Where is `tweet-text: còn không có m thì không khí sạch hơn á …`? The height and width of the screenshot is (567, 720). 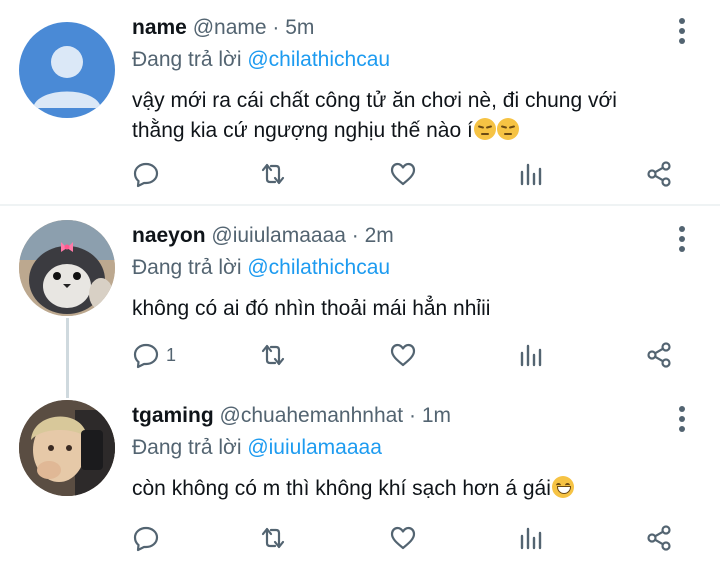 tweet-text: còn không có m thì không khí sạch hơn á … is located at coordinates (398, 489).